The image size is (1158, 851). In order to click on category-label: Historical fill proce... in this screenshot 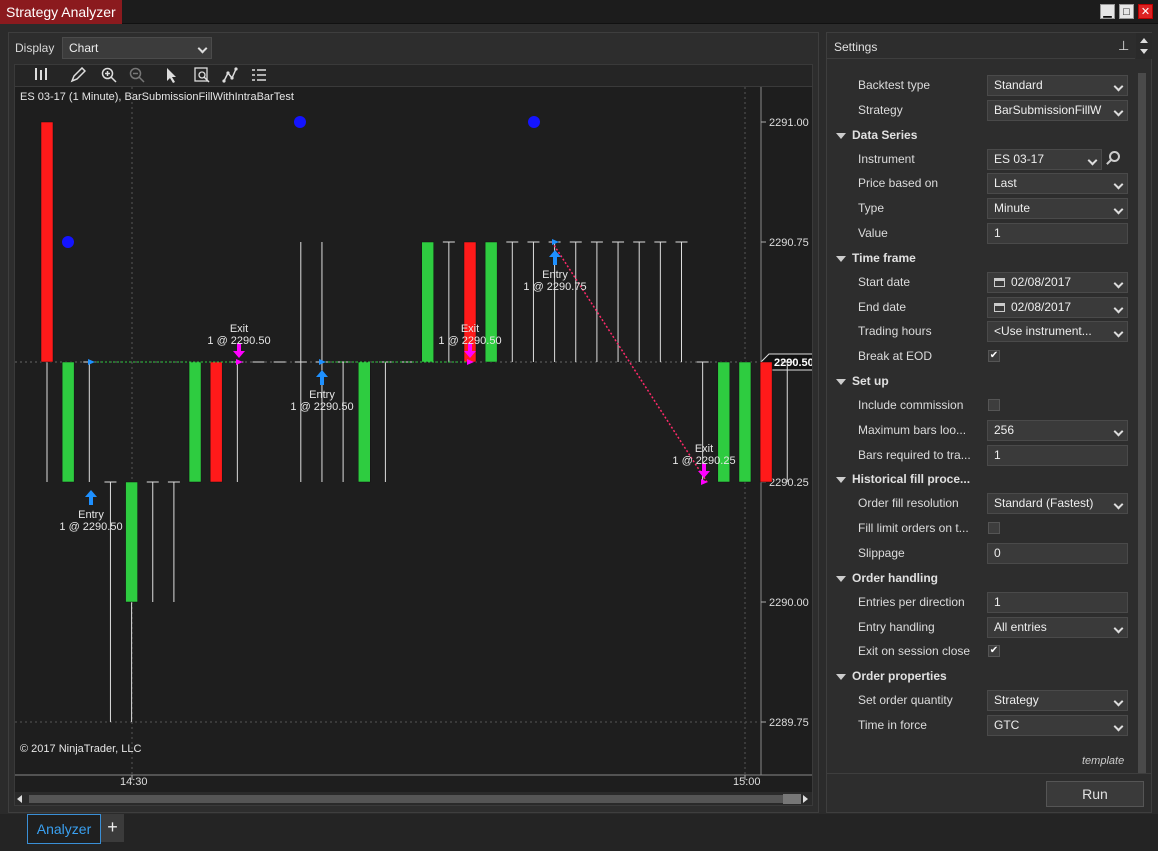, I will do `click(911, 479)`.